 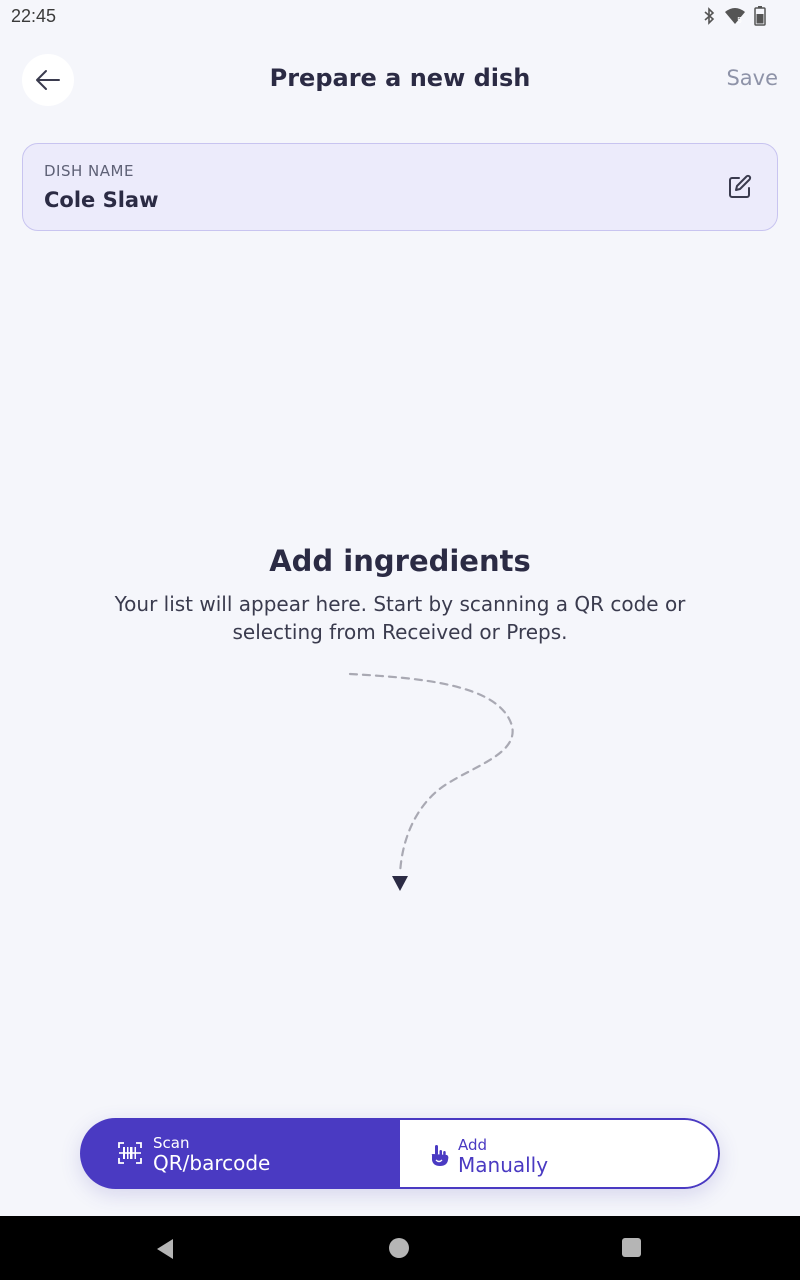 I want to click on scan-qr-button: Scan QR/barcode, so click(x=240, y=1153).